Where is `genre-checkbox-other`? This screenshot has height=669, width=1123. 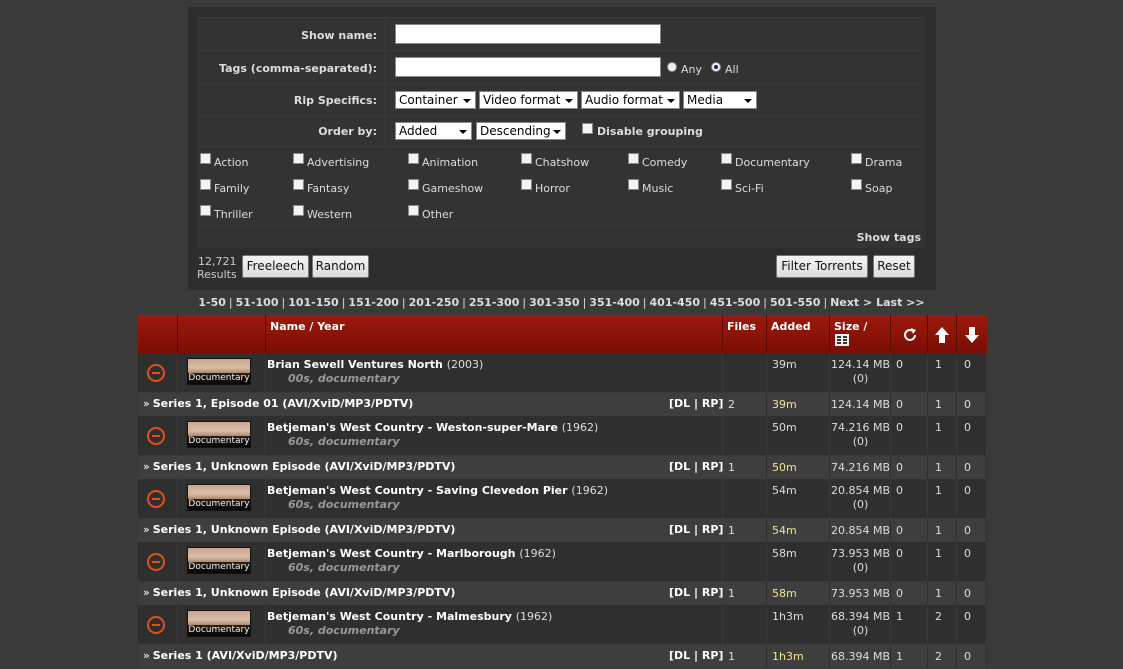 genre-checkbox-other is located at coordinates (413, 210).